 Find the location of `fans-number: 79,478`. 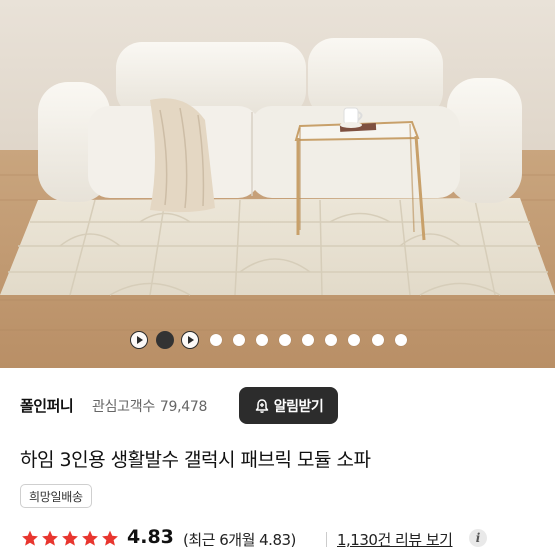

fans-number: 79,478 is located at coordinates (183, 407).